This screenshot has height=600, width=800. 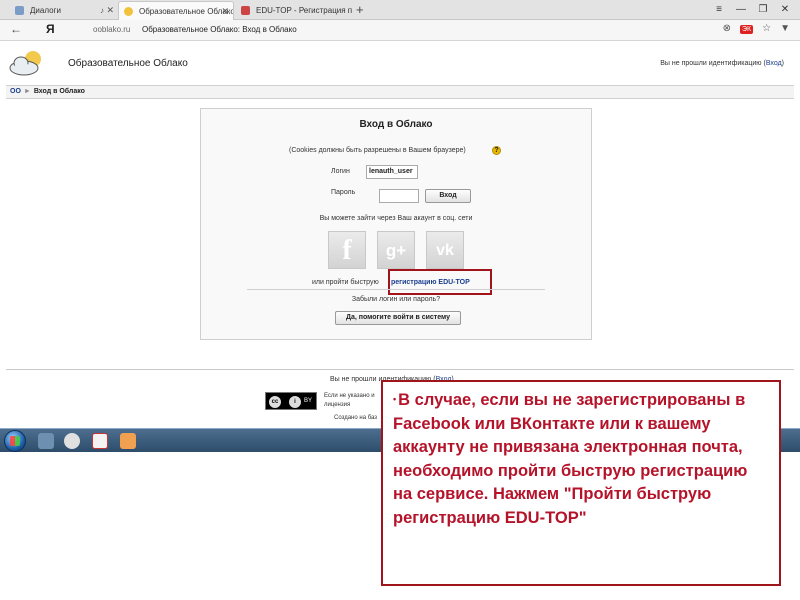 I want to click on login-status-suffix: ), so click(x=782, y=63).